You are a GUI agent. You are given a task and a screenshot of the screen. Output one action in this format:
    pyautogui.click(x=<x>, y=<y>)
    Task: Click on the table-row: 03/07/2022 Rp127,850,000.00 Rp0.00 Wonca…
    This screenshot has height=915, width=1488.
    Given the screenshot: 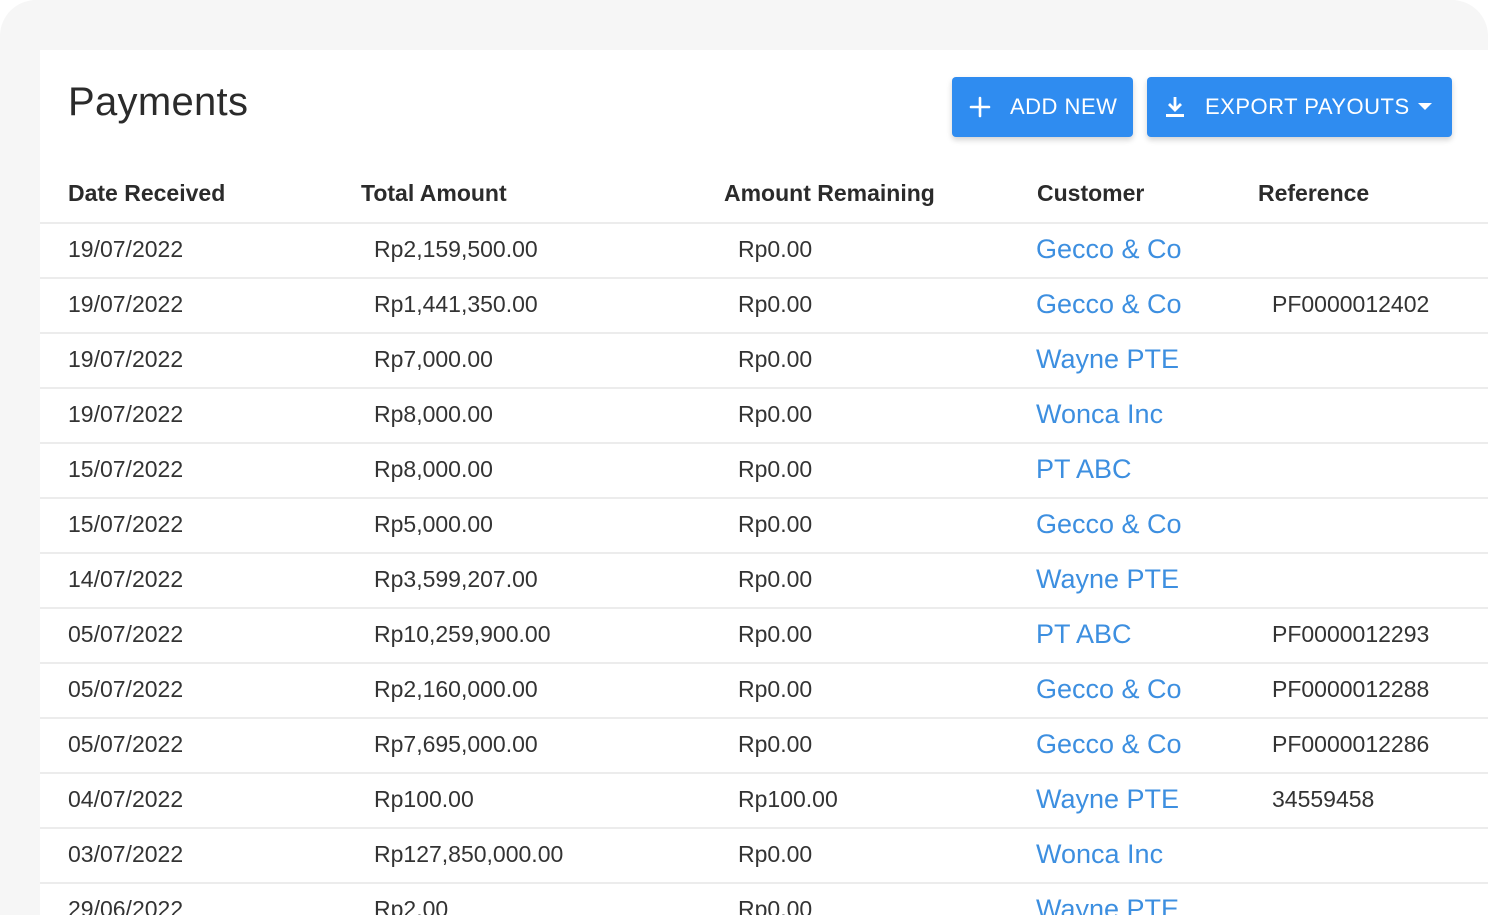 What is the action you would take?
    pyautogui.click(x=764, y=856)
    